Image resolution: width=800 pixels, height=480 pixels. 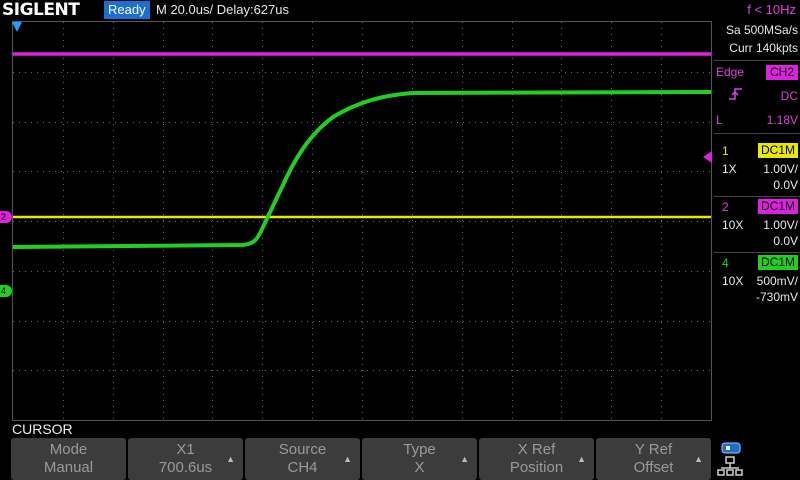 I want to click on run-state-badge: Ready, so click(x=127, y=10).